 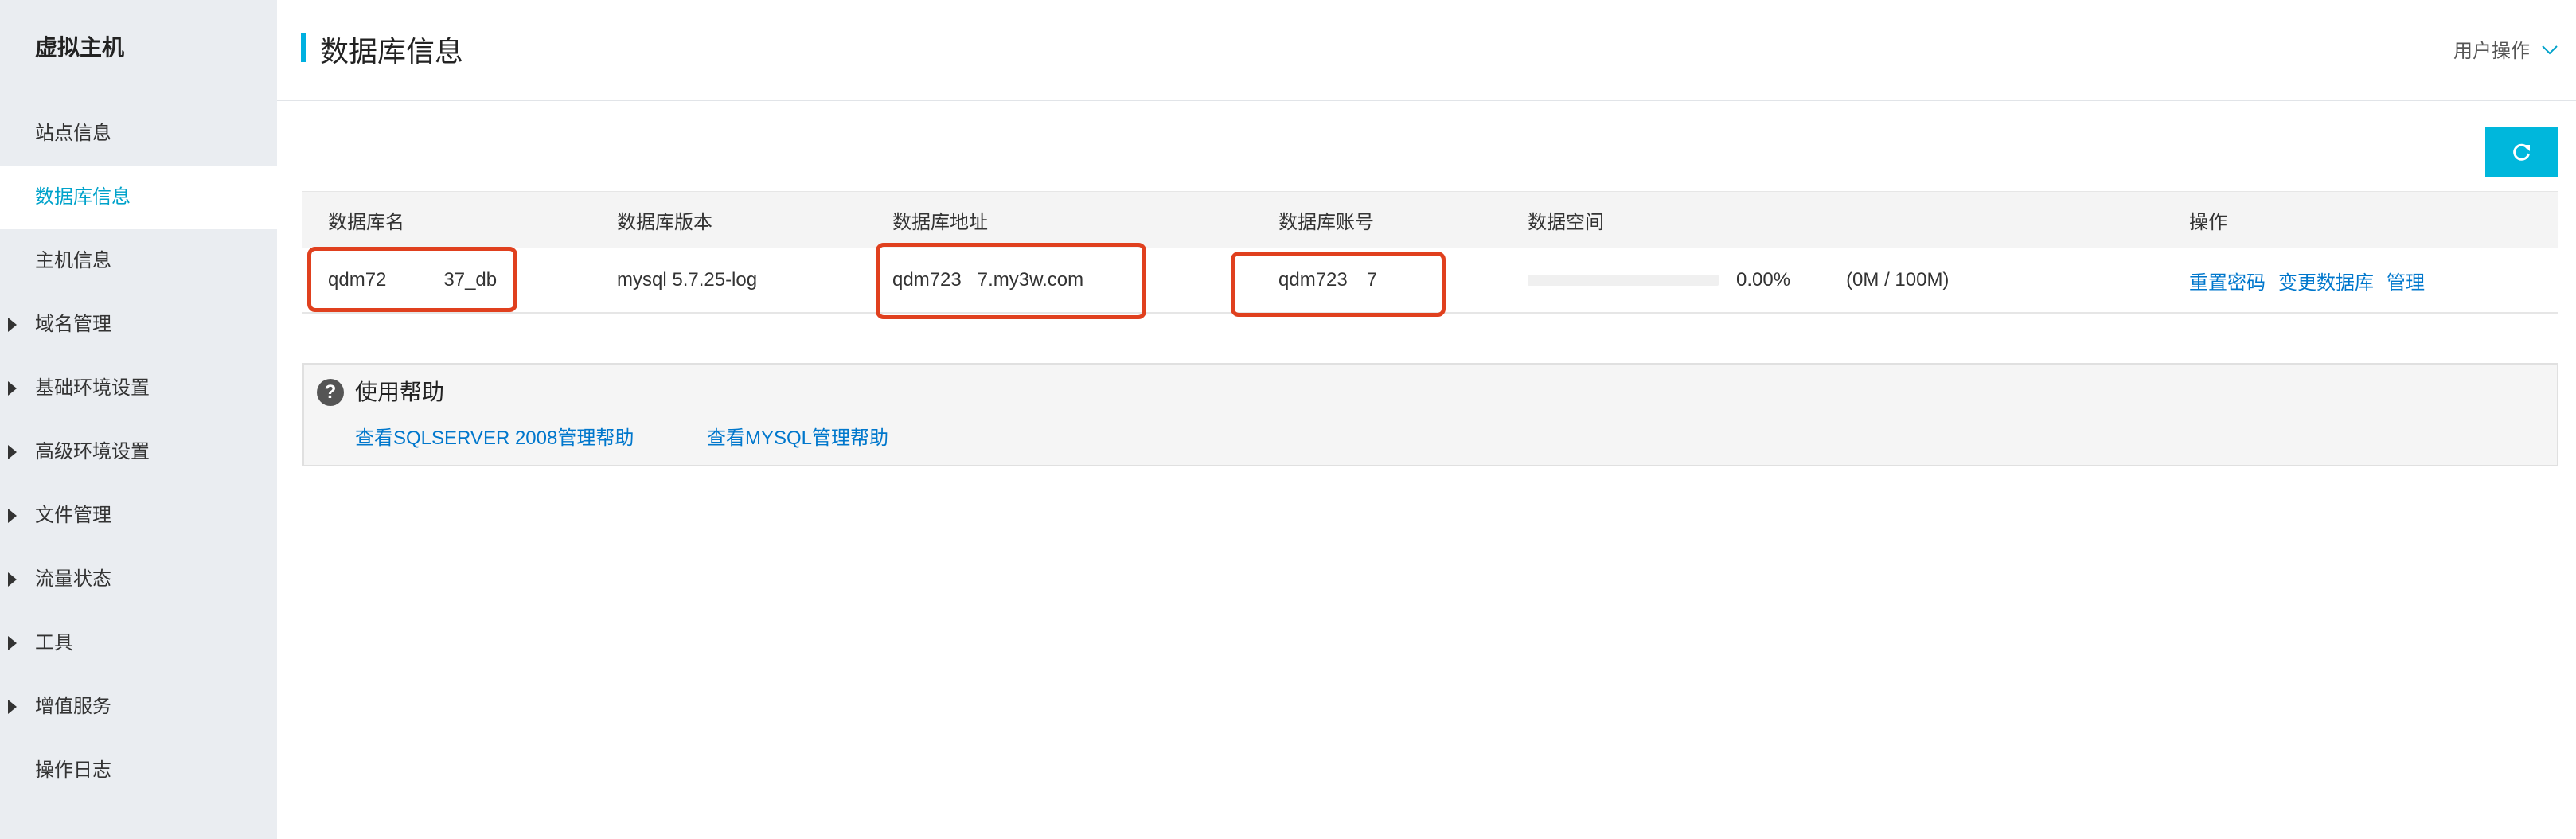 I want to click on manage-link: 管理, so click(x=2406, y=281).